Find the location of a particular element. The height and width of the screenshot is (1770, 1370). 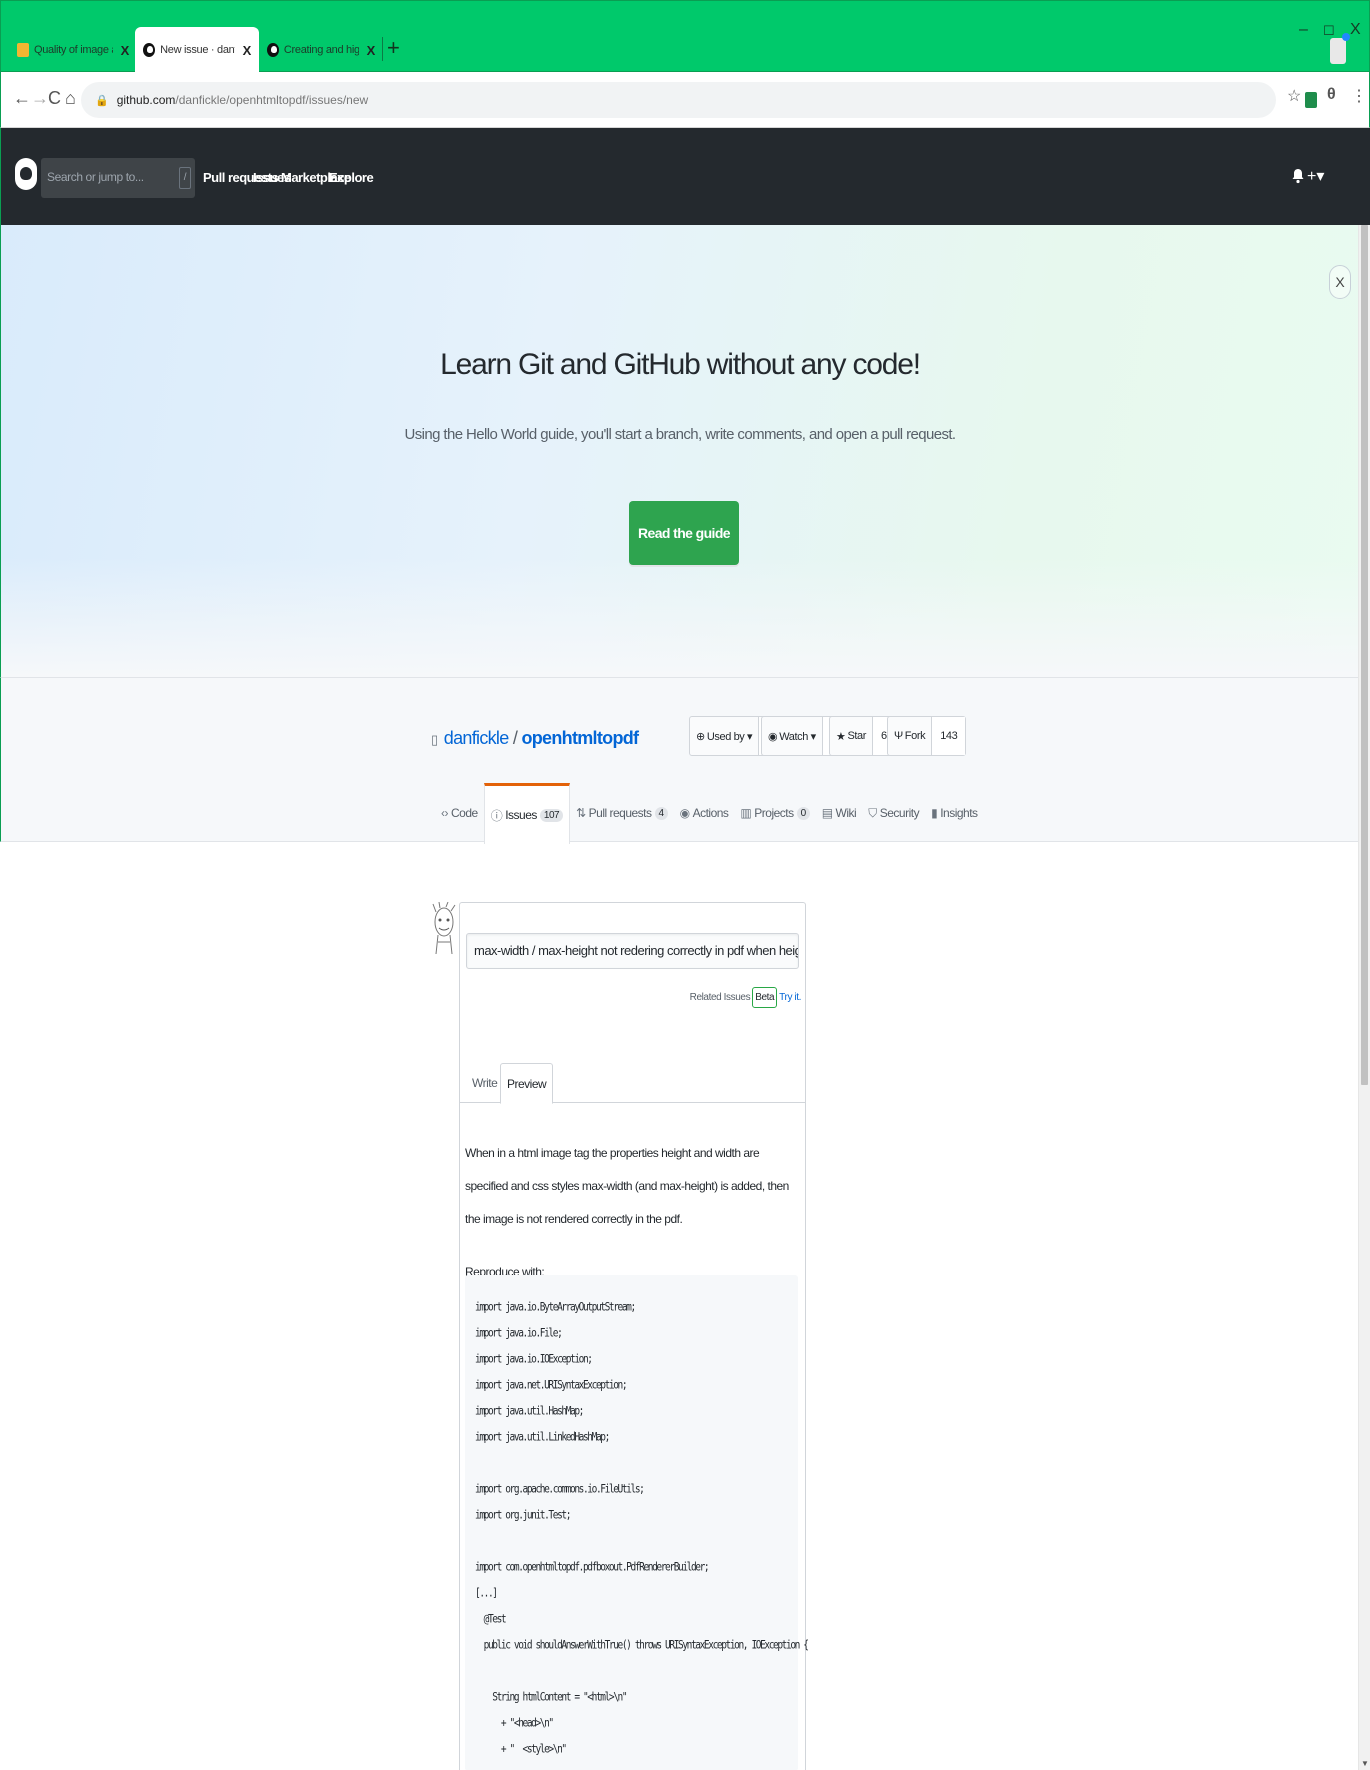

extension-icon is located at coordinates (1311, 100).